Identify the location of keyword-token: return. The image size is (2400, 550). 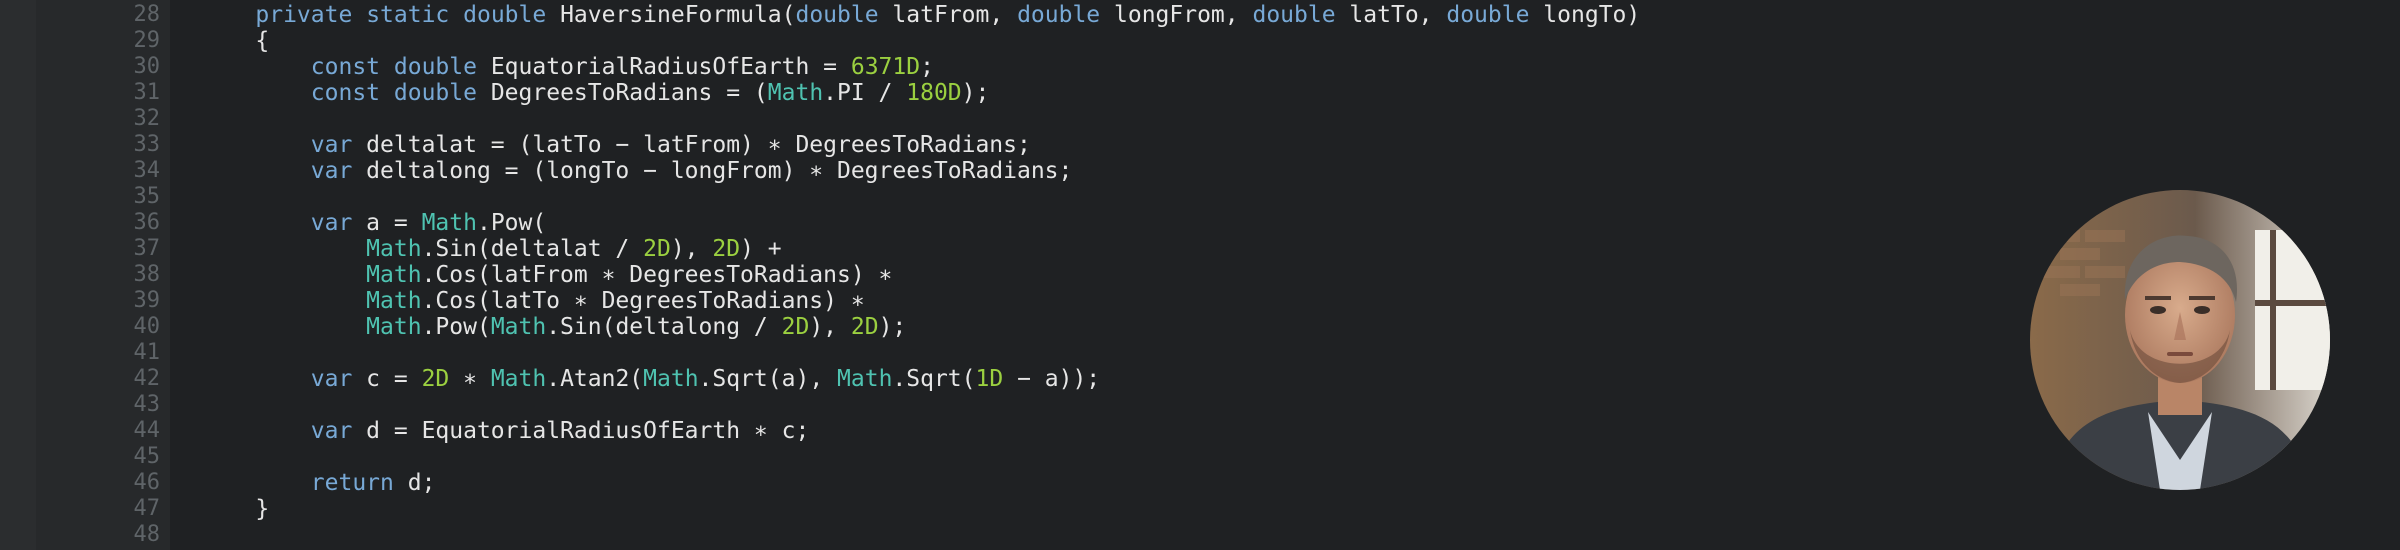
(352, 483).